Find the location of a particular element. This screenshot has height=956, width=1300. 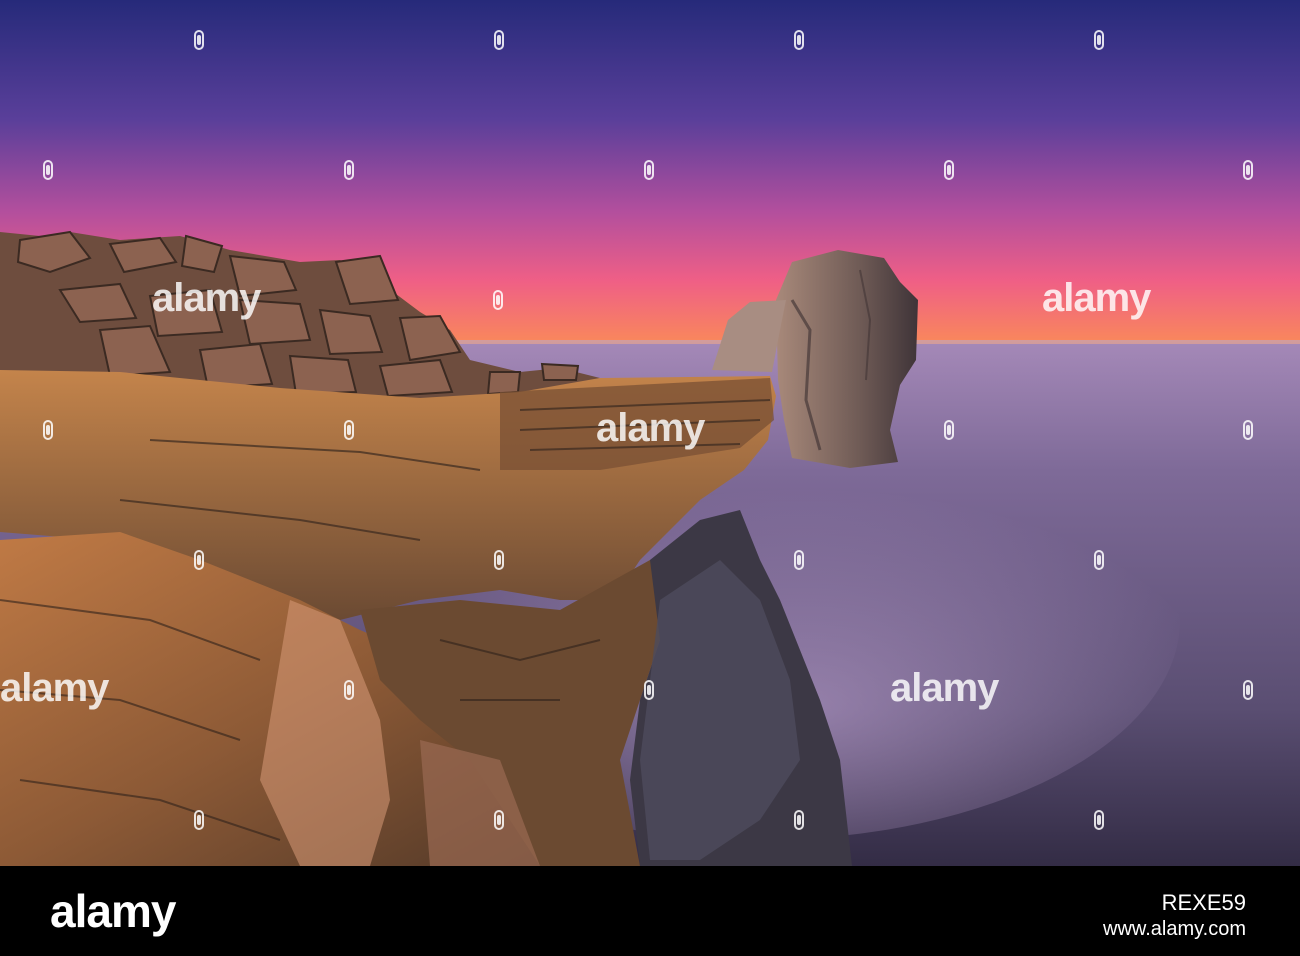

image-id: REXE59 is located at coordinates (1203, 902).